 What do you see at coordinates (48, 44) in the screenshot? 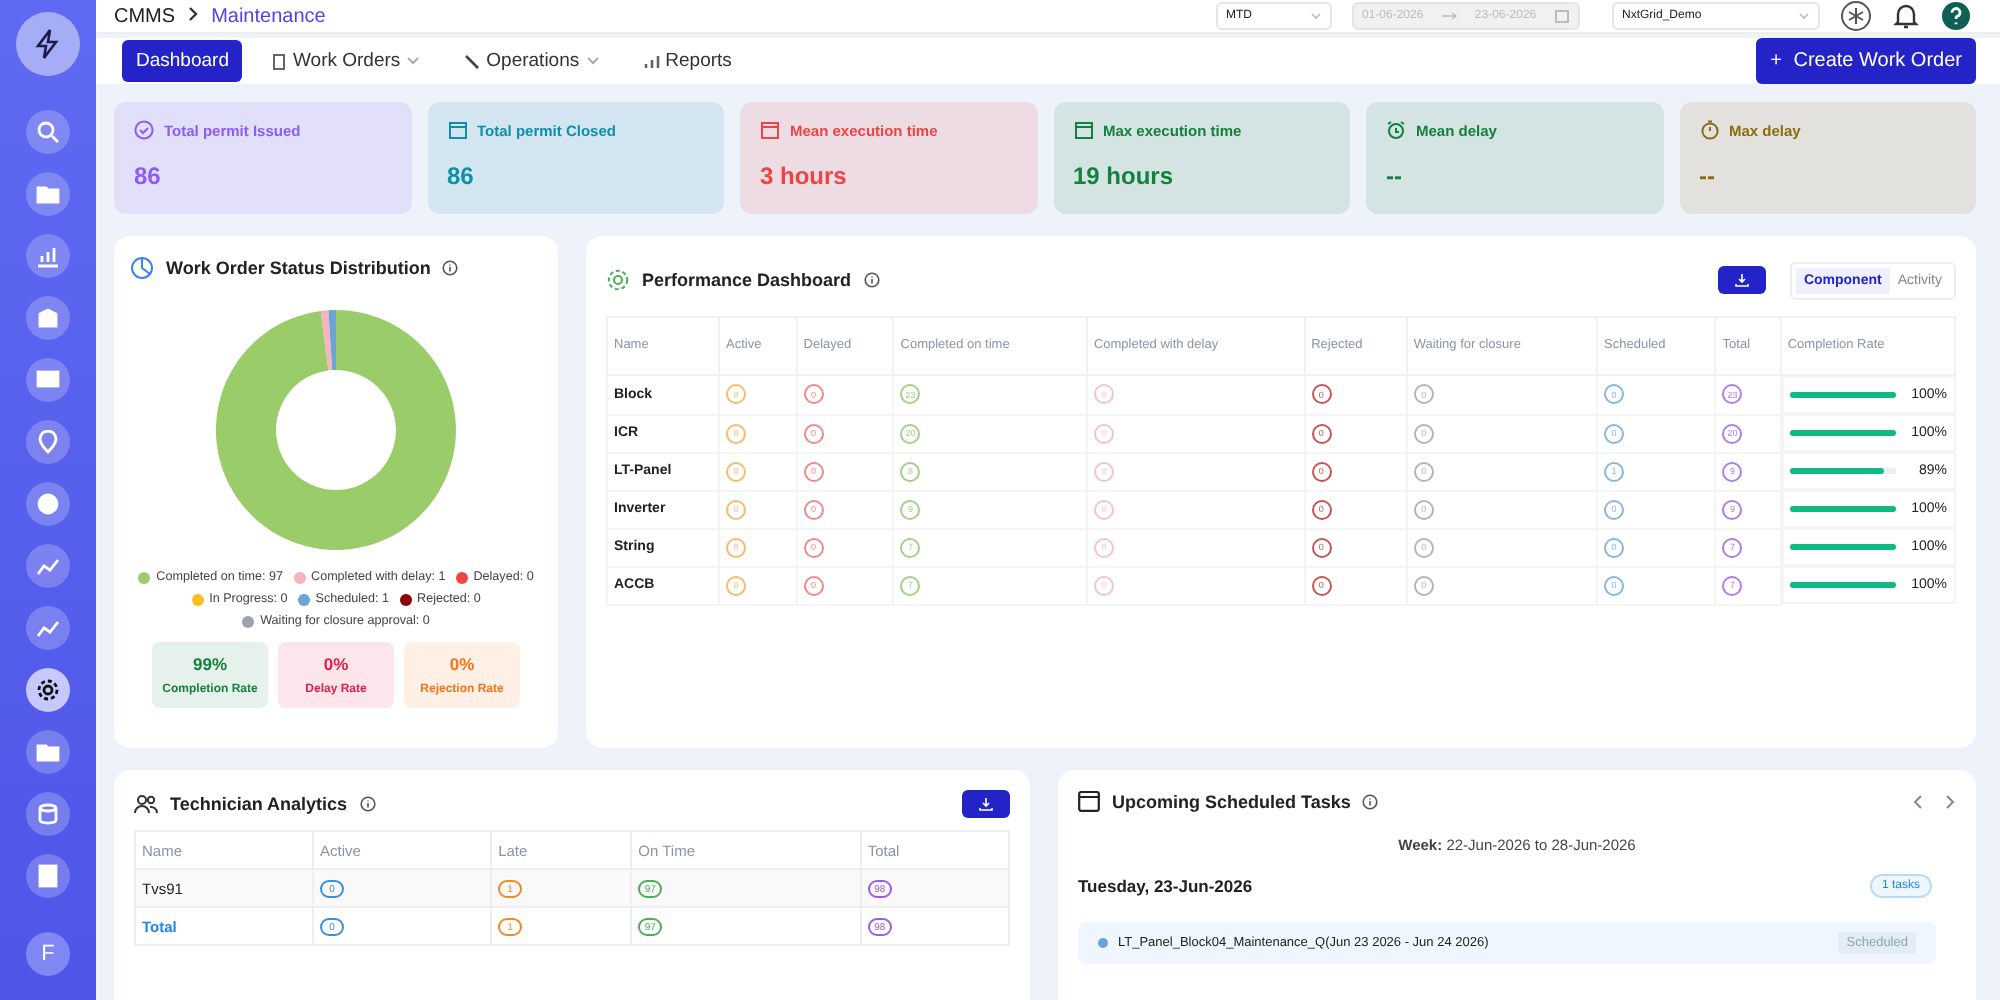
I see `bolt-logo-icon` at bounding box center [48, 44].